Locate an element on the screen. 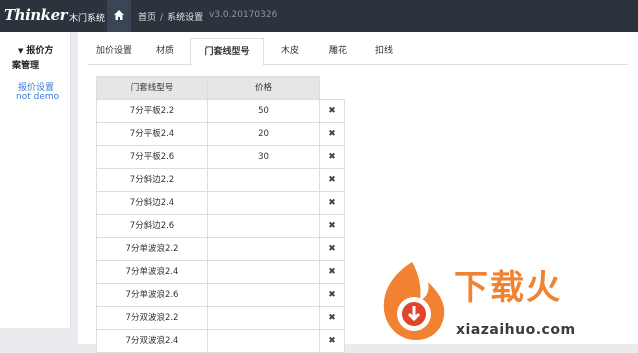 The image size is (638, 353). tab-bar: 加价设置 材质 门套线型号 木皮 雕花 扣线 is located at coordinates (358, 52).